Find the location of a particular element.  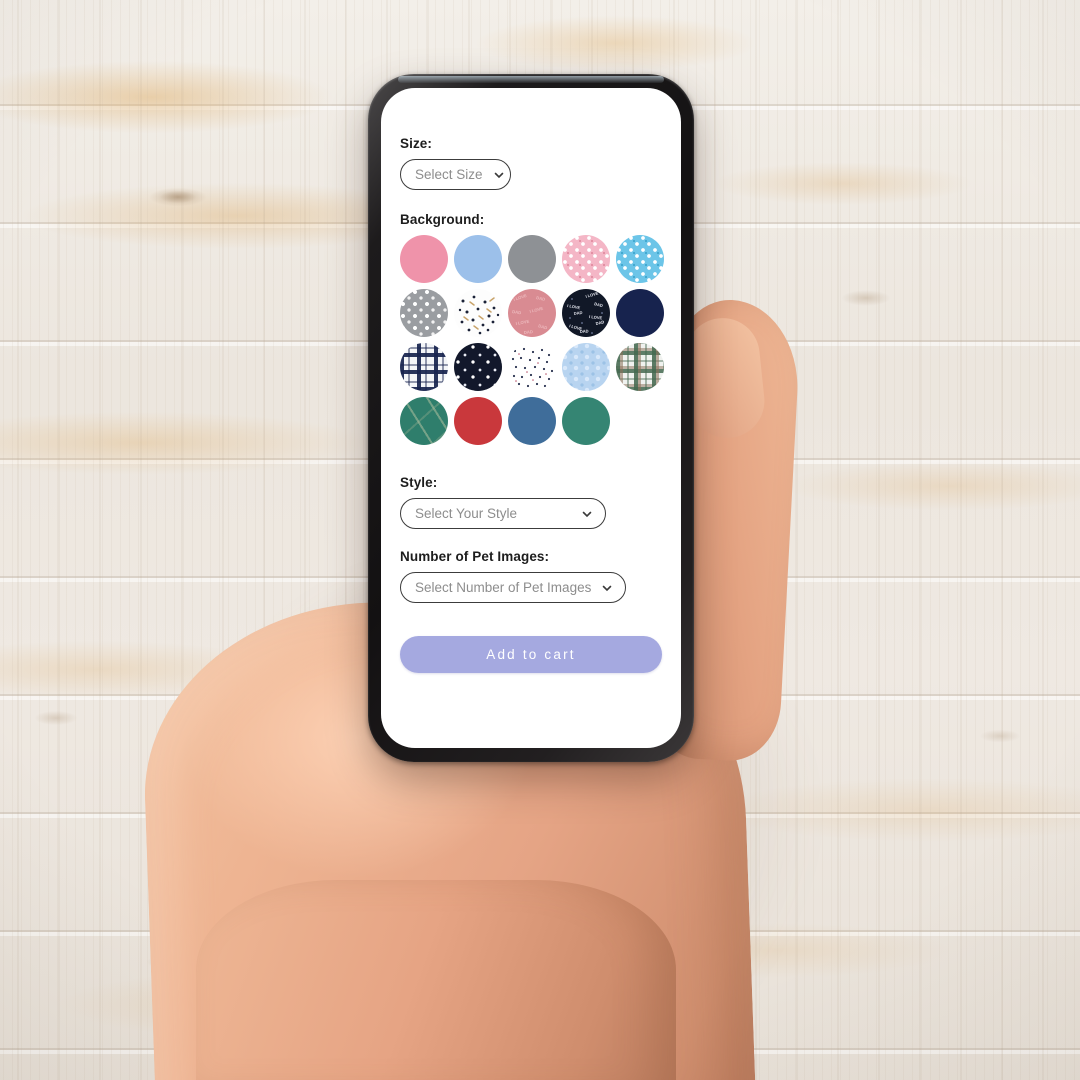

add-to-cart-button: Add to cart is located at coordinates (531, 654).